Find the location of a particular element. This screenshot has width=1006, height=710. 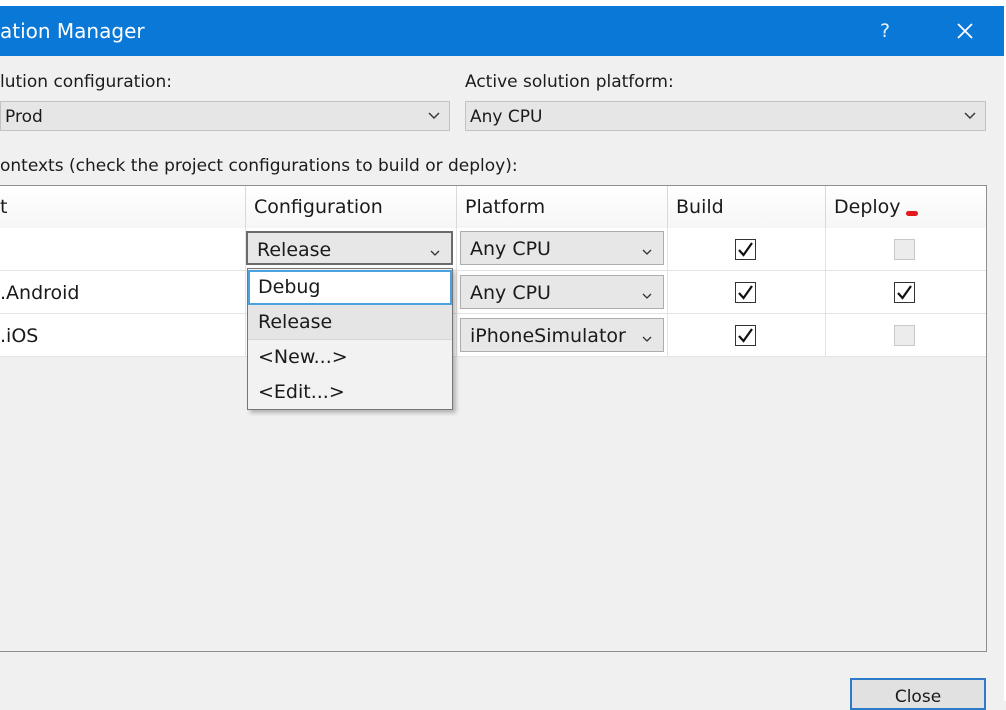

platform-cell: iPhoneSimulator is located at coordinates (562, 335).